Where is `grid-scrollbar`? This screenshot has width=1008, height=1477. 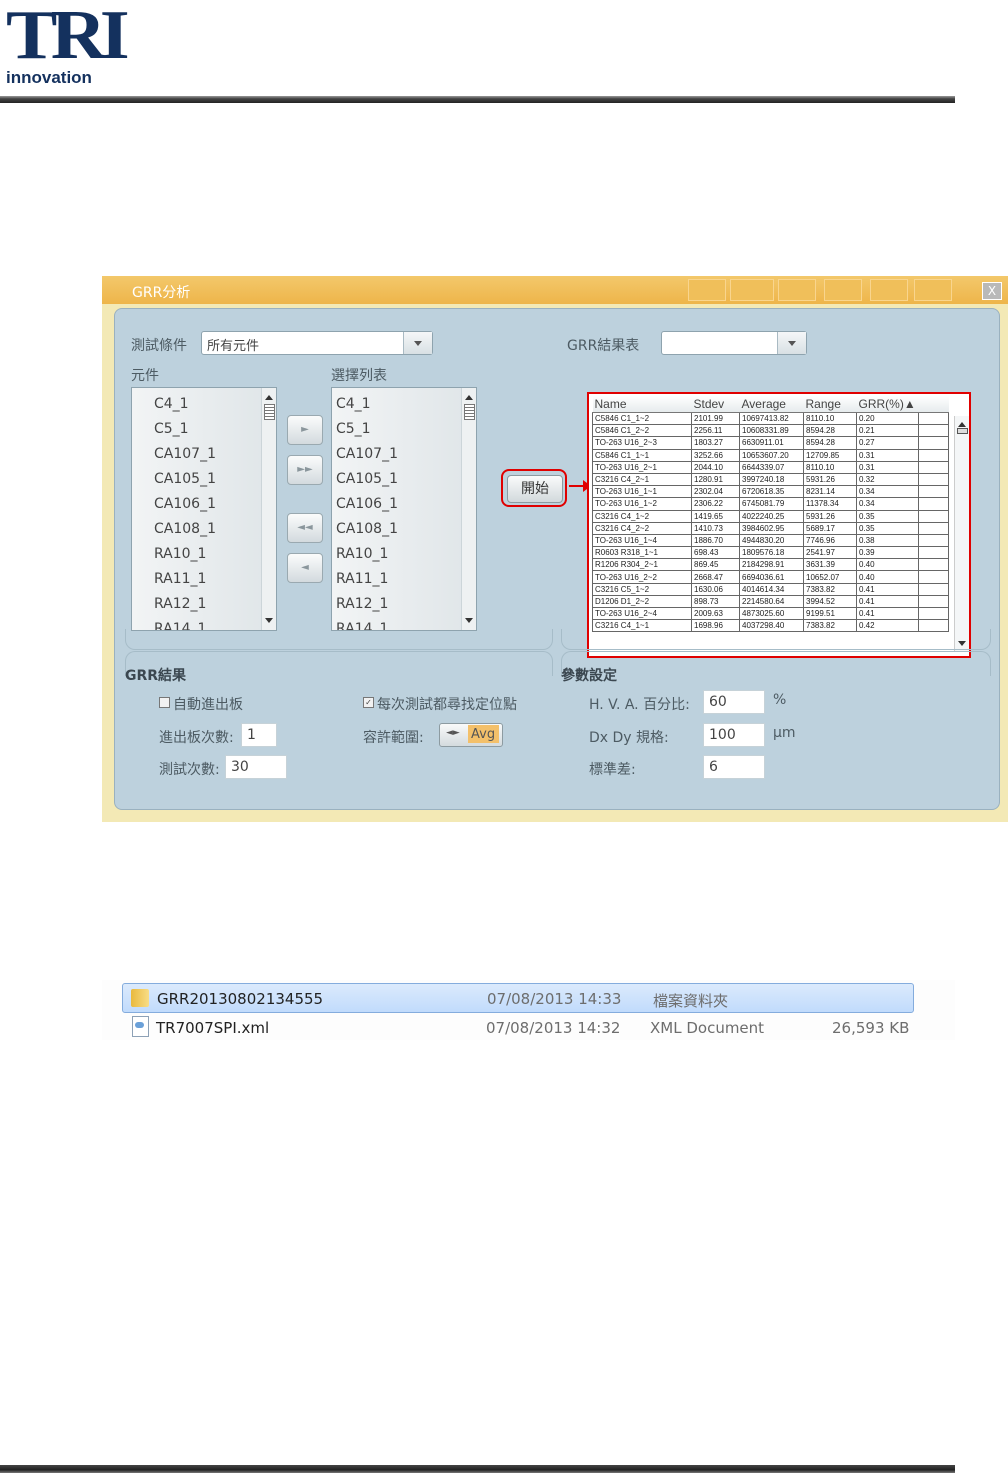 grid-scrollbar is located at coordinates (961, 534).